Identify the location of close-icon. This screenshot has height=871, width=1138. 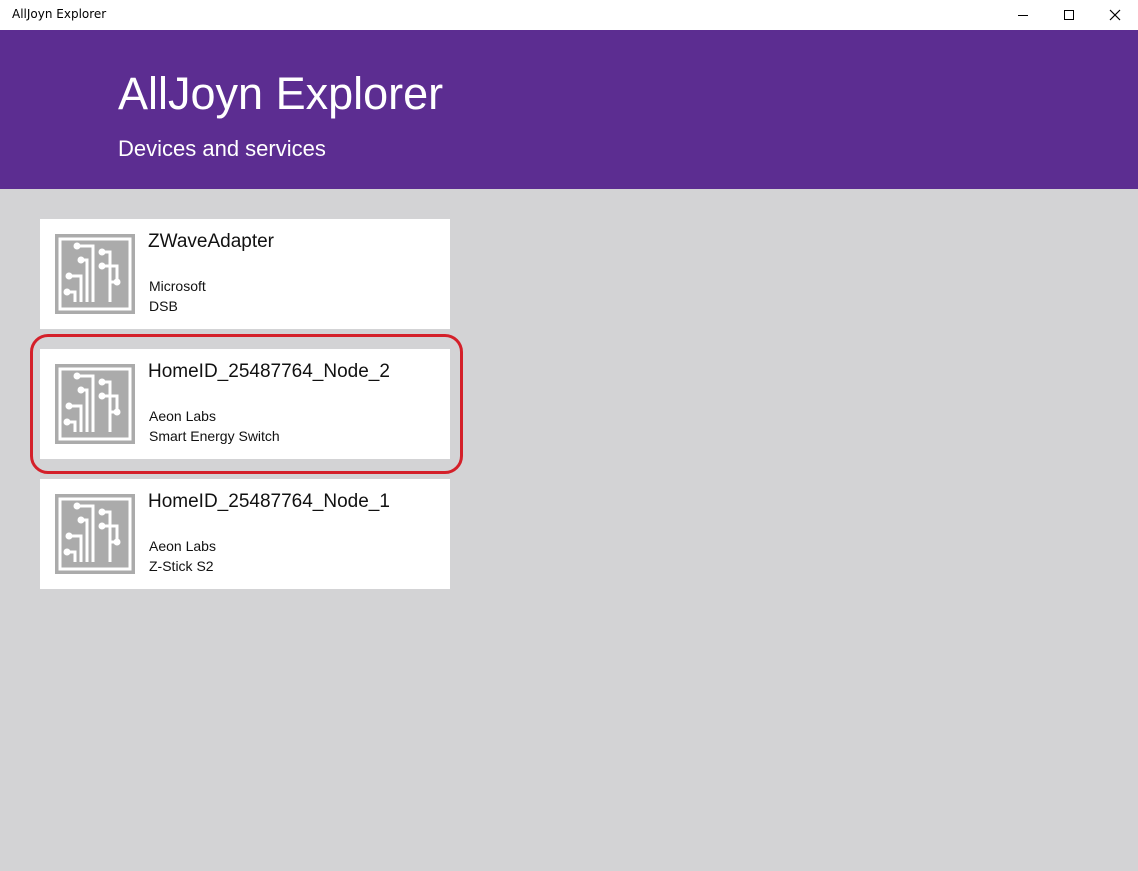
(1115, 15).